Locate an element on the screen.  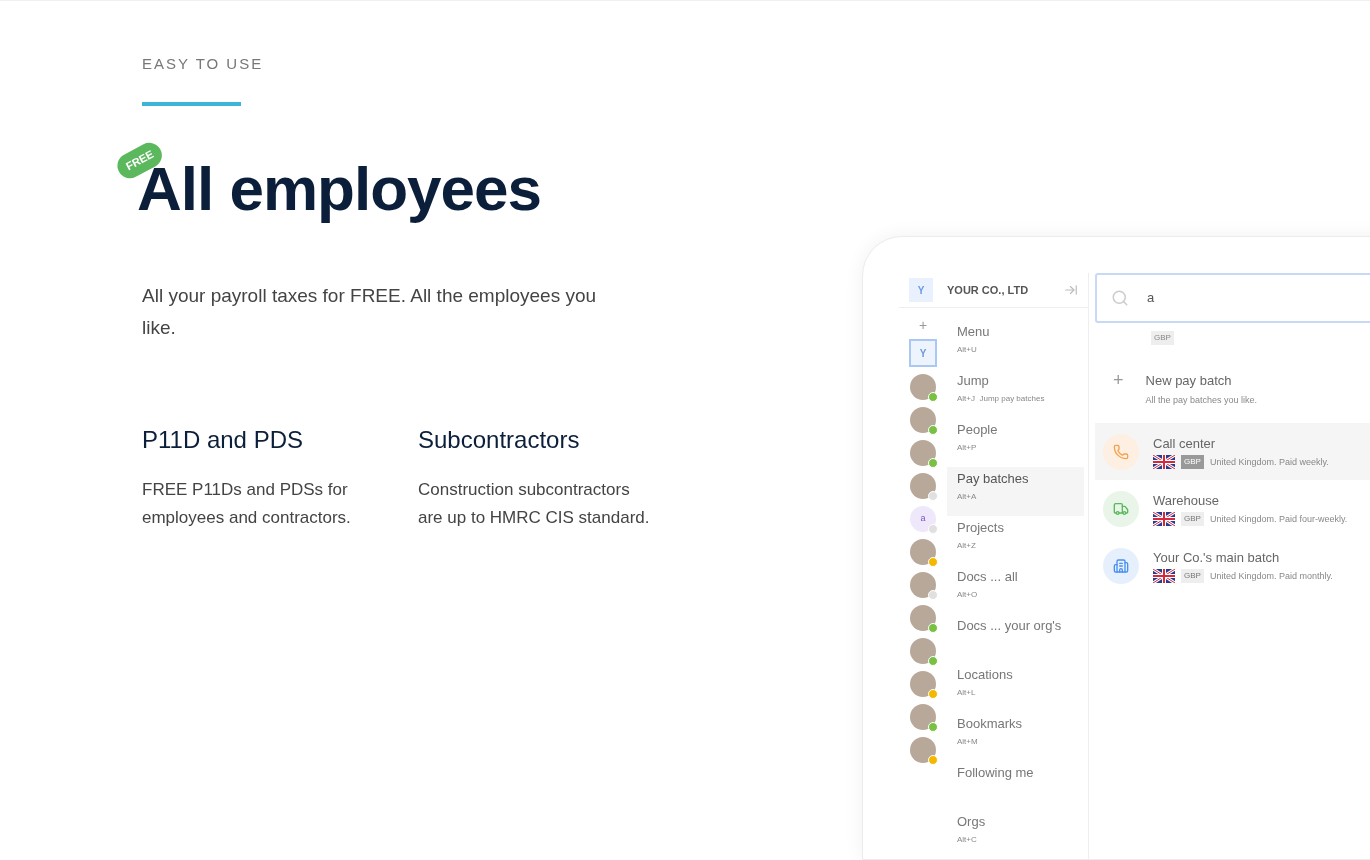
menu-label: Locations is located at coordinates (985, 675).